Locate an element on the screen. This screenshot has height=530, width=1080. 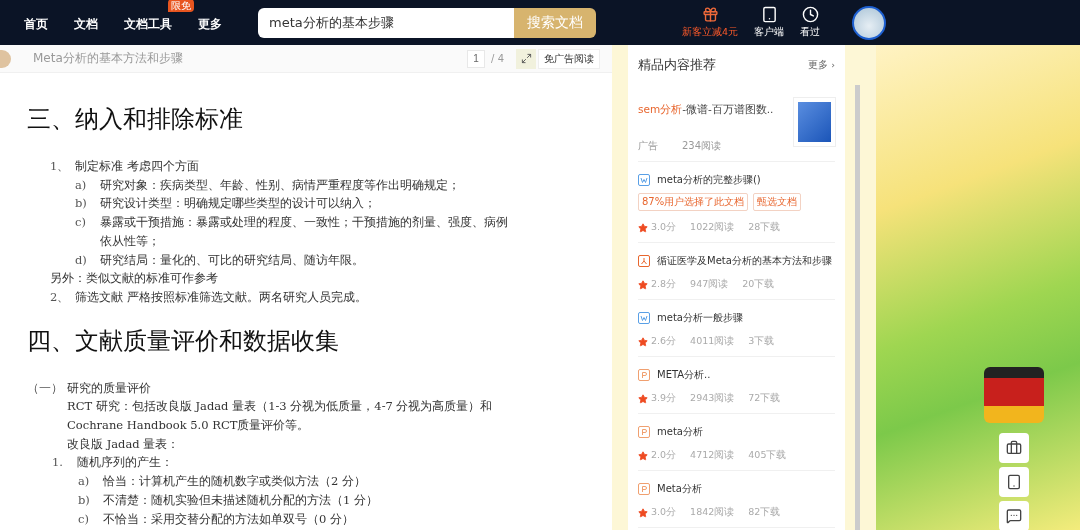
list-item-text: 研究对象：疾病类型、年龄、性别、病情严重程度等作出明确规定； is located at coordinates (280, 185).